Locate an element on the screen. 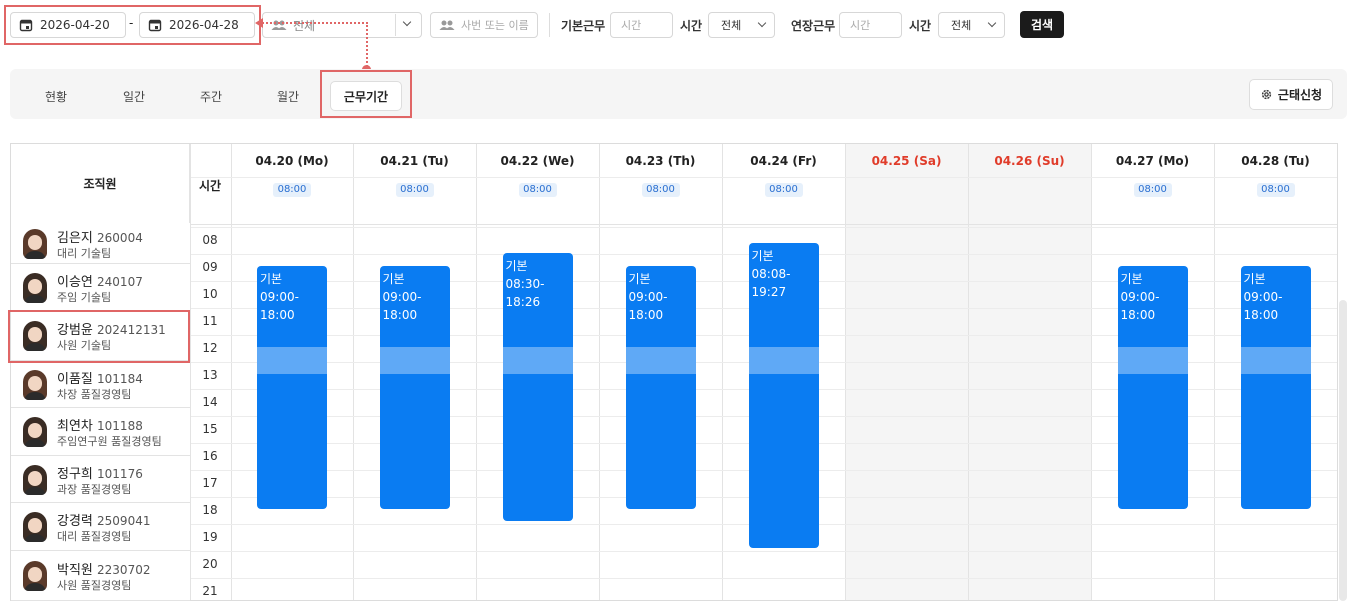 This screenshot has height=601, width=1347. basic-time-label: 시간 is located at coordinates (691, 26).